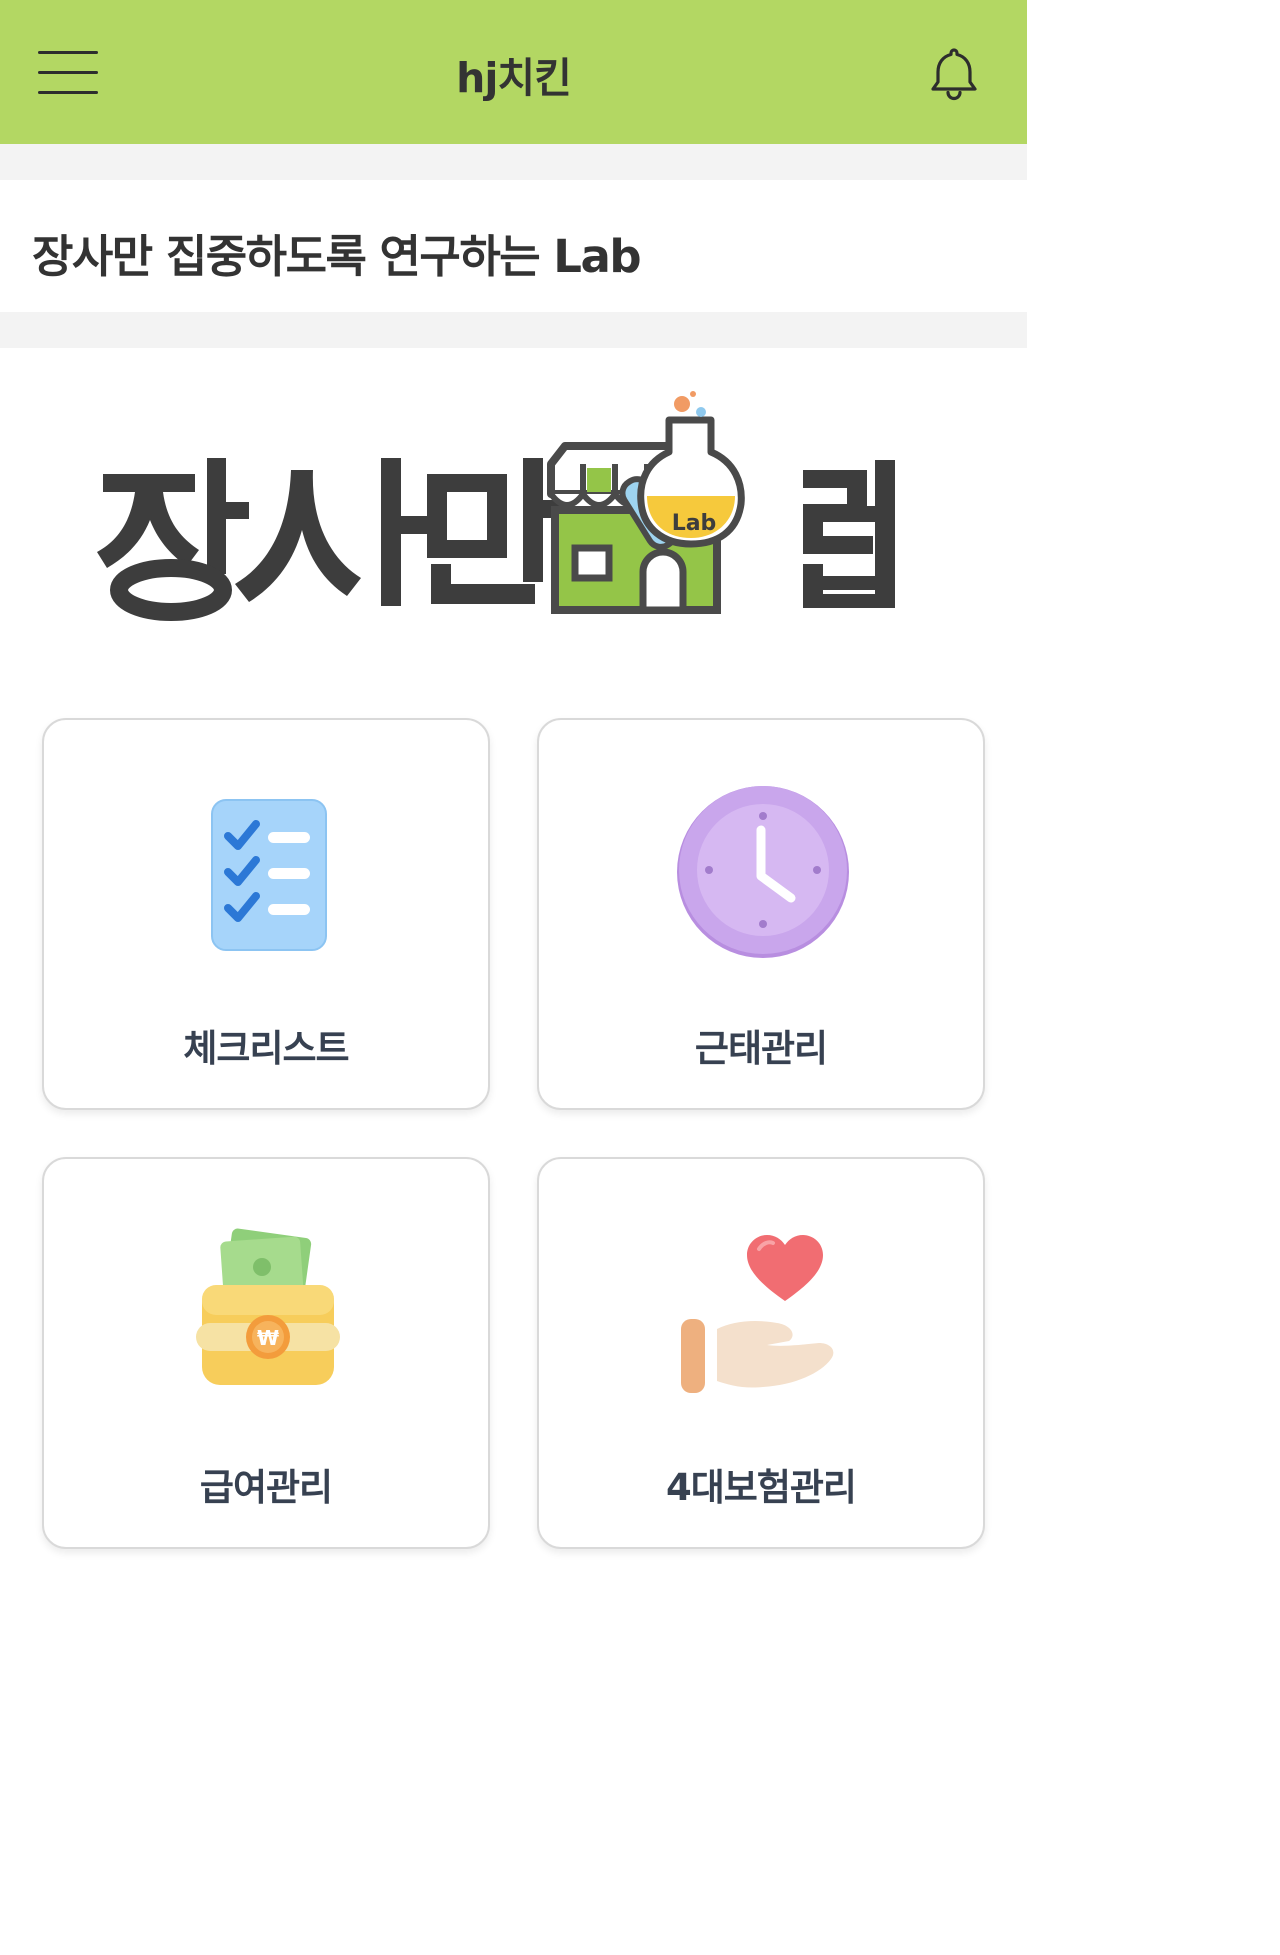  I want to click on payroll-card: ₩ 급여관리, so click(266, 1353).